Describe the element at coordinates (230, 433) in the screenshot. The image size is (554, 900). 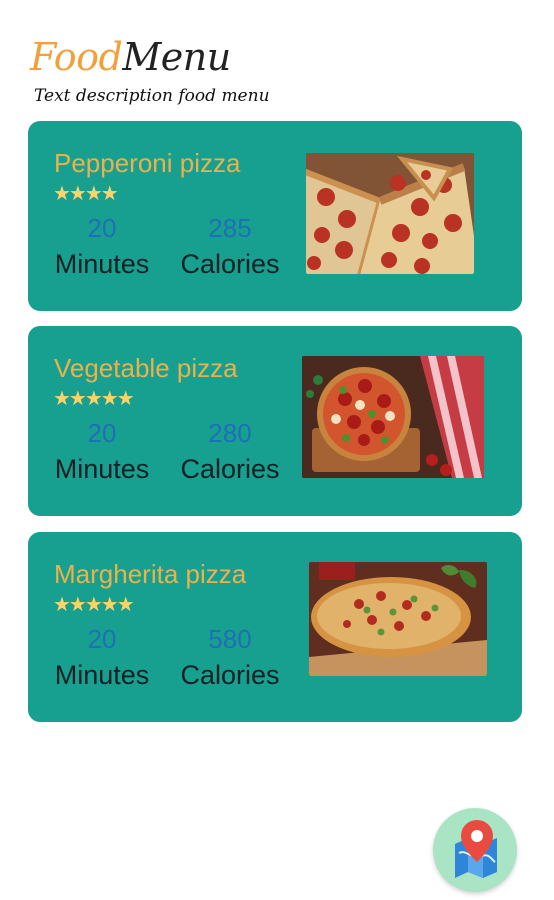
I see `calories-value: 280` at that location.